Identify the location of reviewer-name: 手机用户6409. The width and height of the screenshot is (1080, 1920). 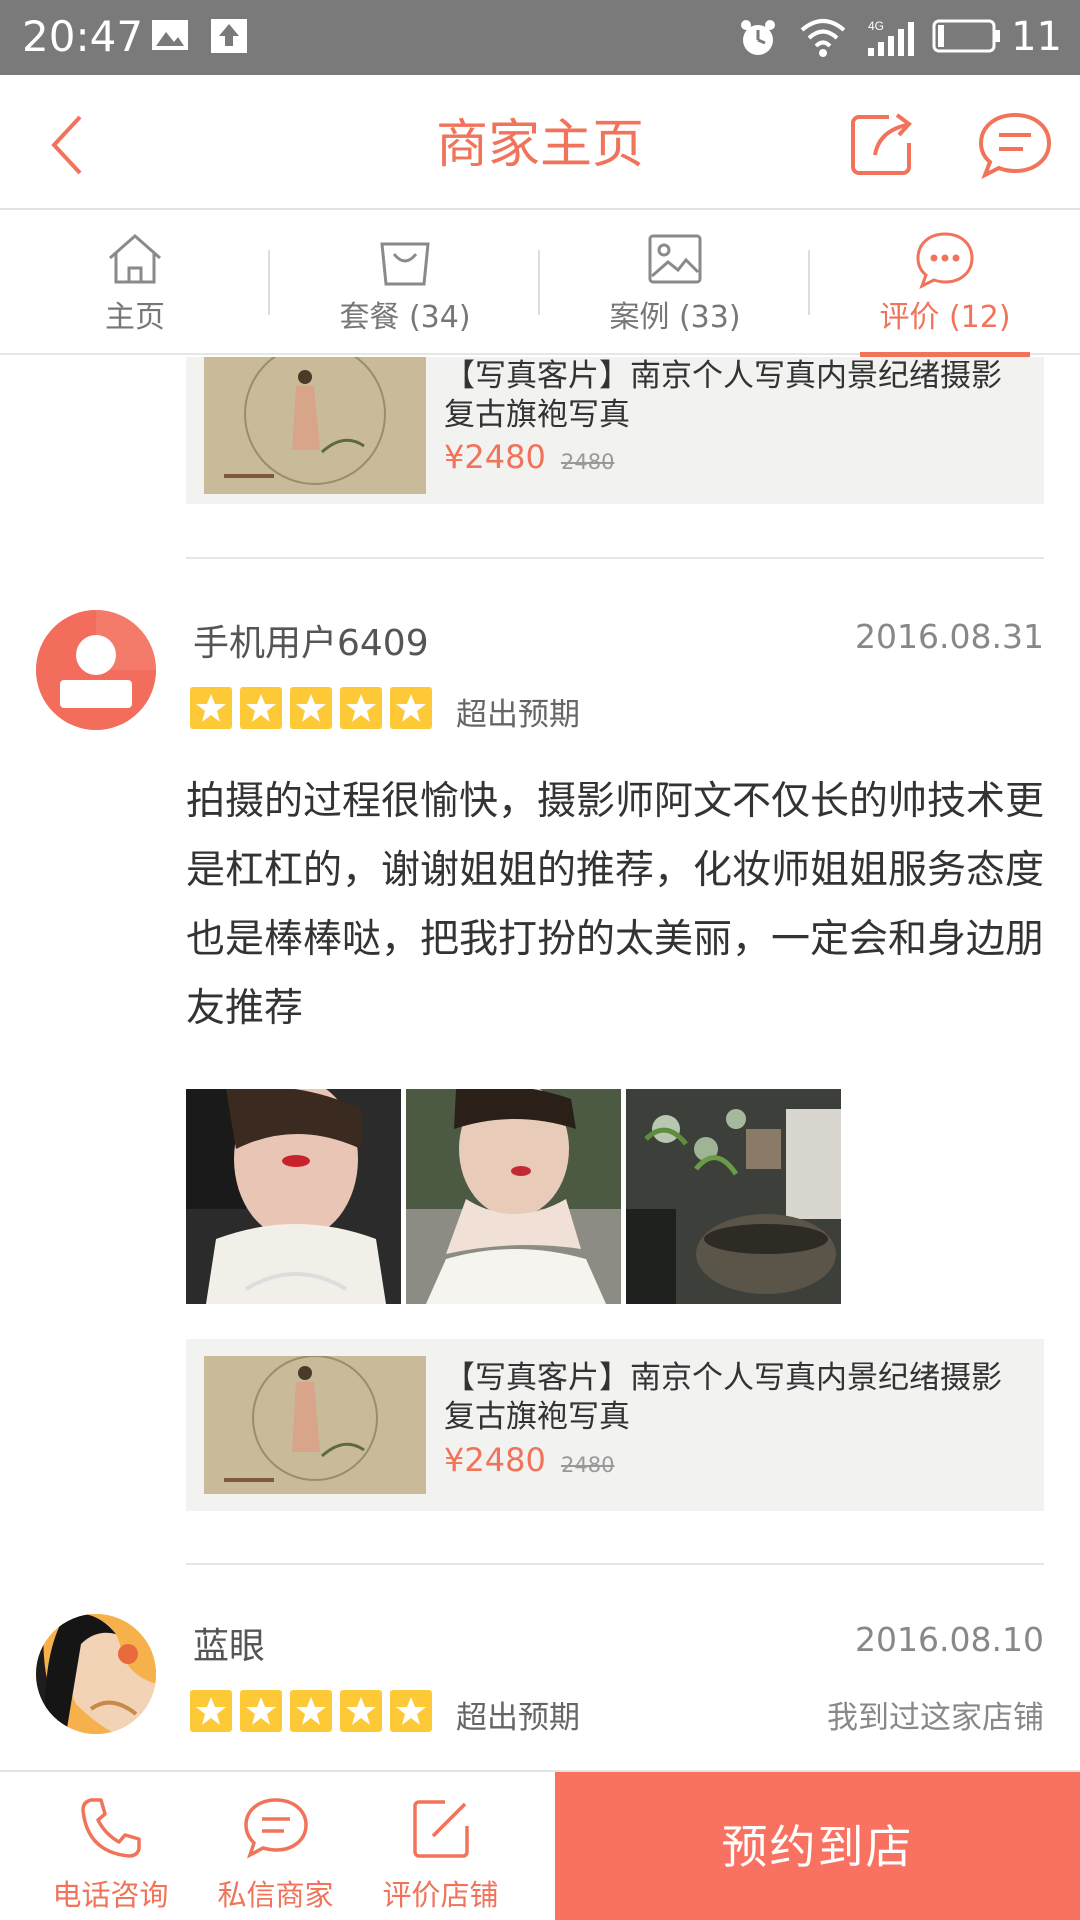
(311, 640).